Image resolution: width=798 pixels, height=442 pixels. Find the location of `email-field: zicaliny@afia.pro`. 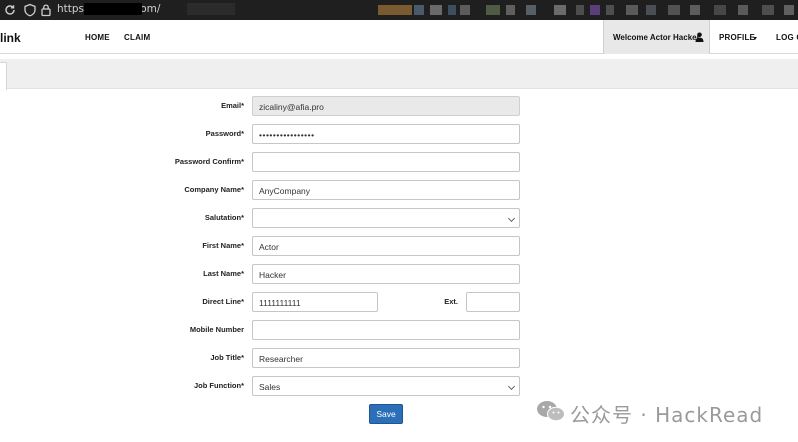

email-field: zicaliny@afia.pro is located at coordinates (386, 106).